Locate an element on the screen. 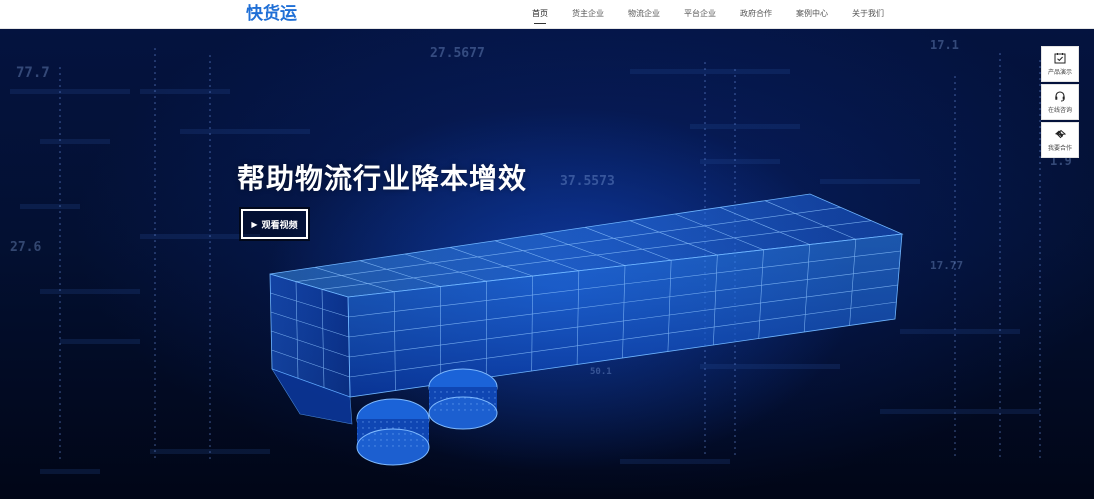  logo: 快货运 is located at coordinates (271, 14).